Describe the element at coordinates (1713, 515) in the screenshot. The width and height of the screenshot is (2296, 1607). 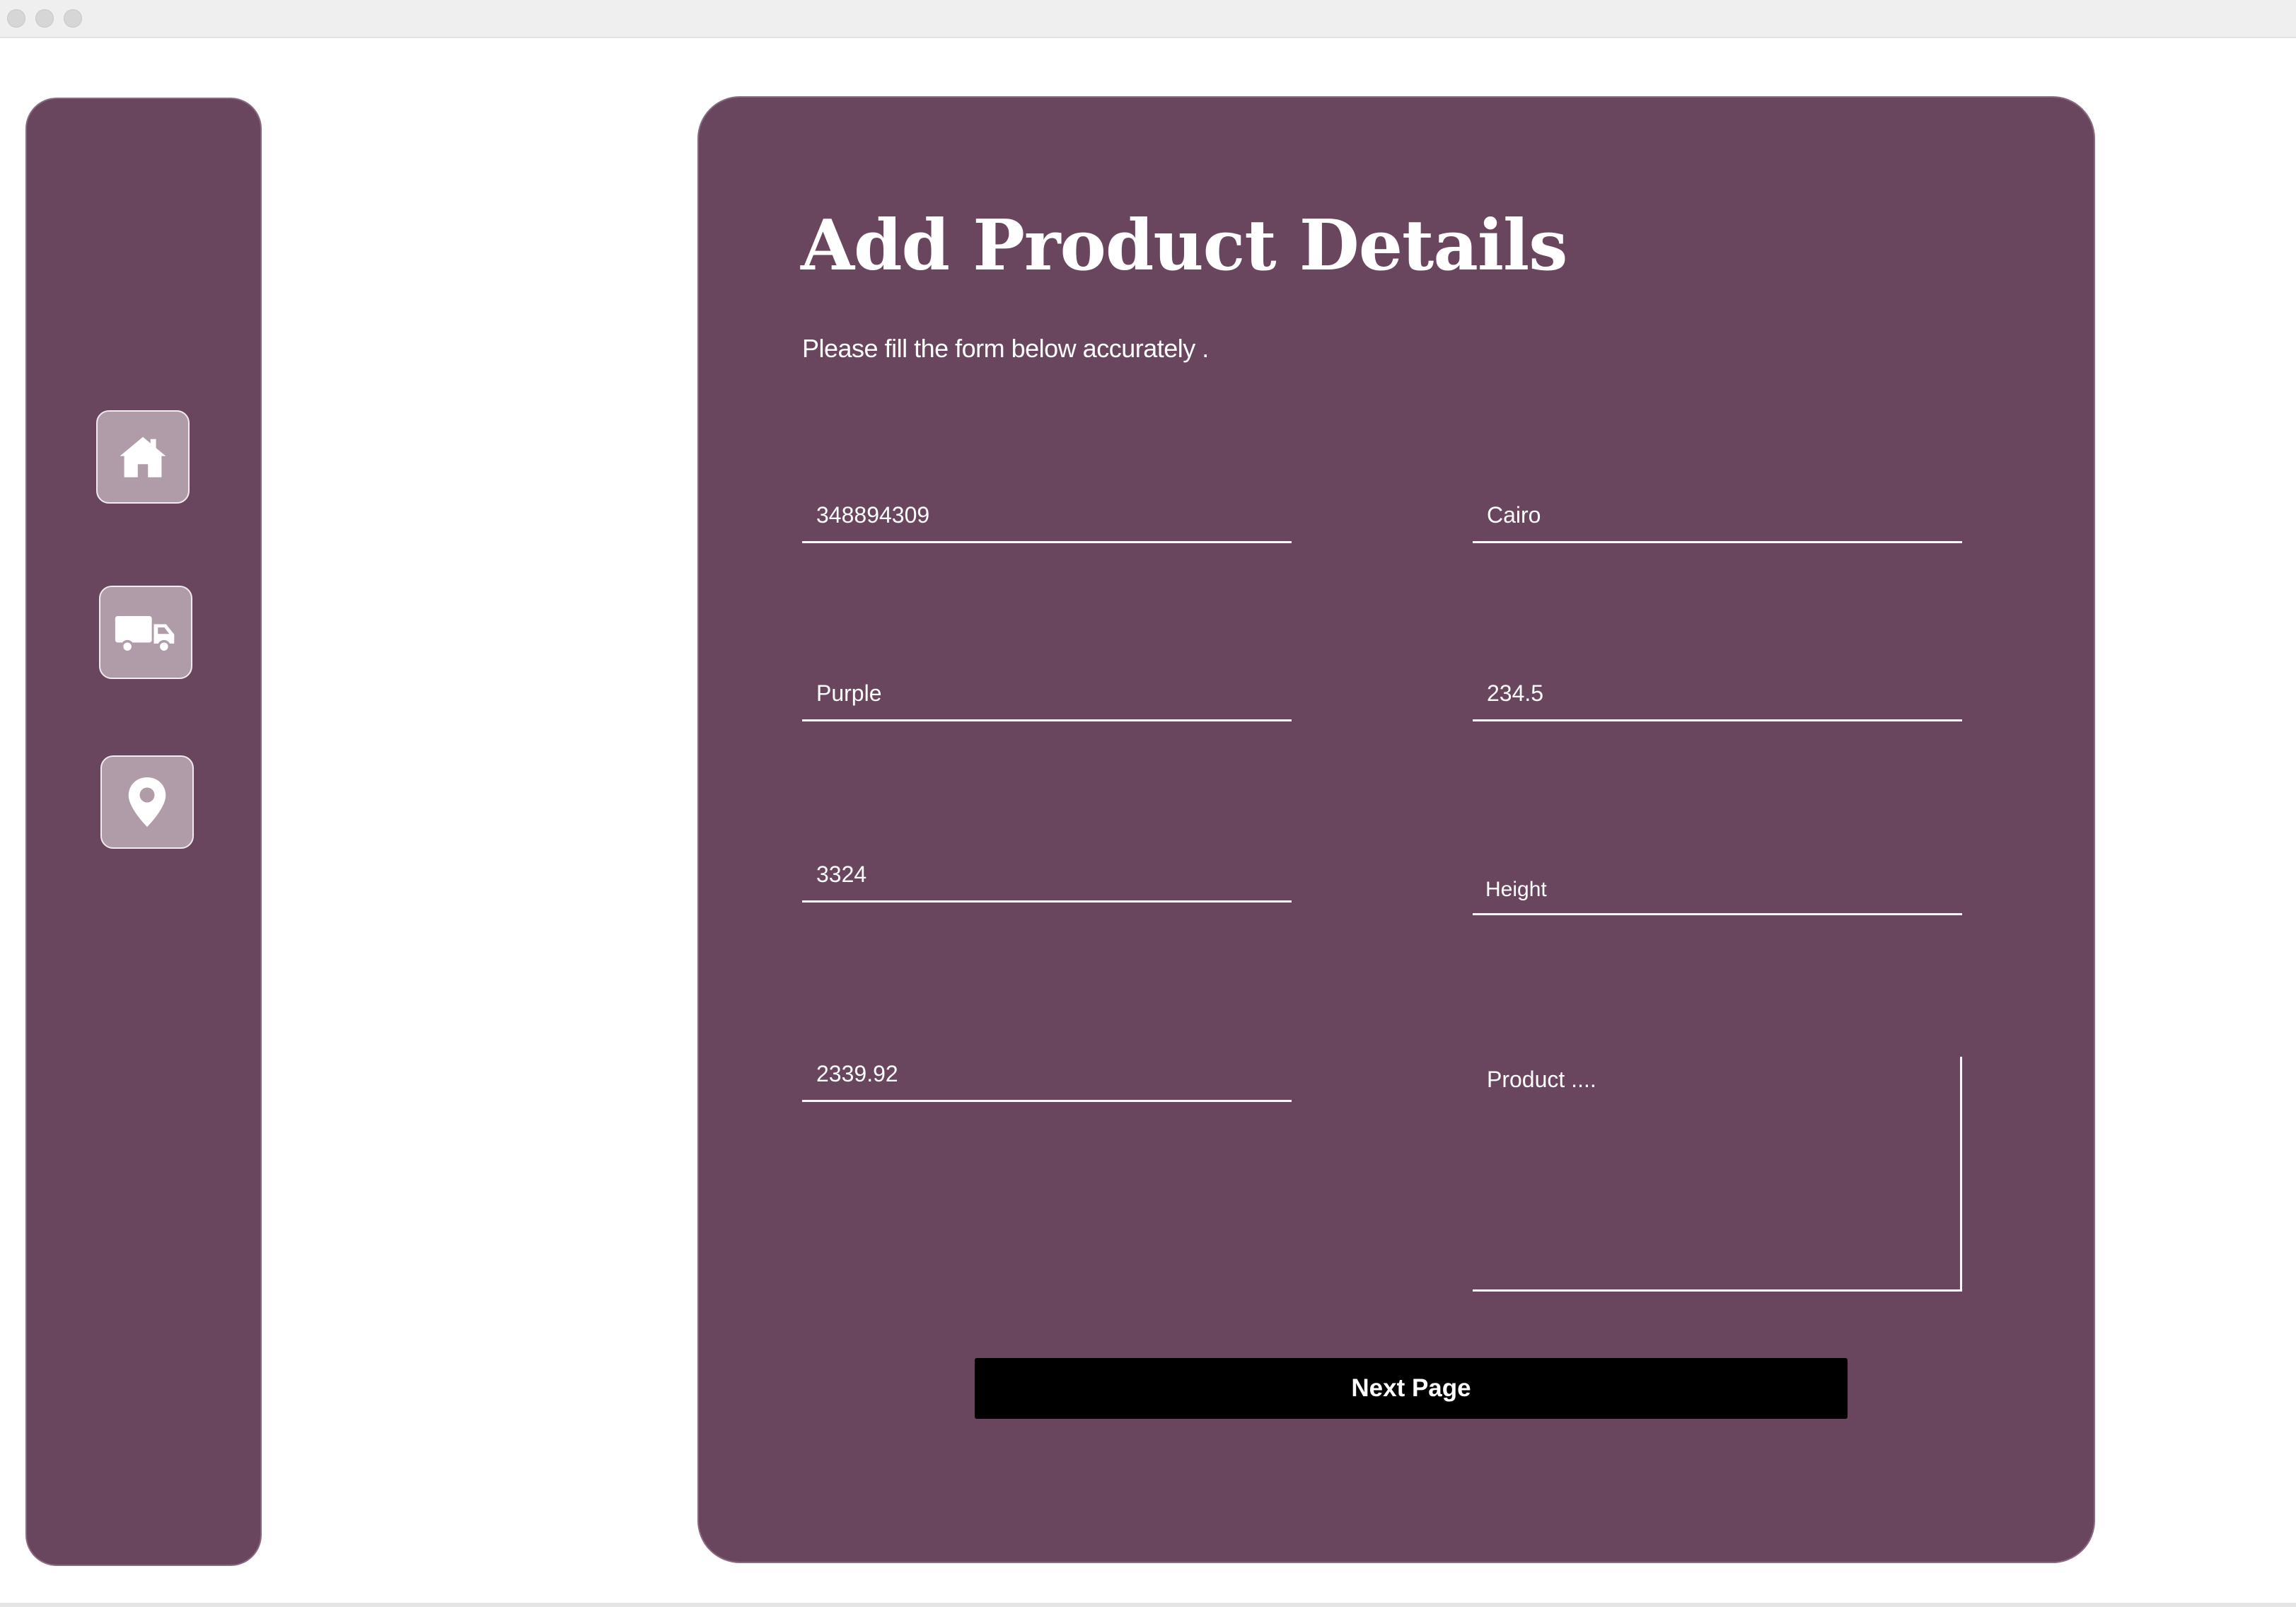
I see `city-input` at that location.